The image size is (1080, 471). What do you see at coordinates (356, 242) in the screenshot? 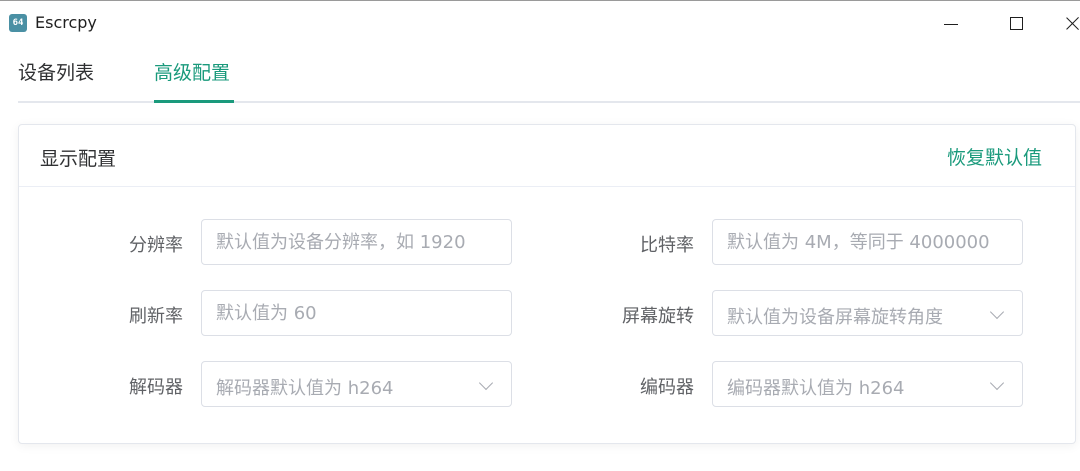
I see `resolution-input` at bounding box center [356, 242].